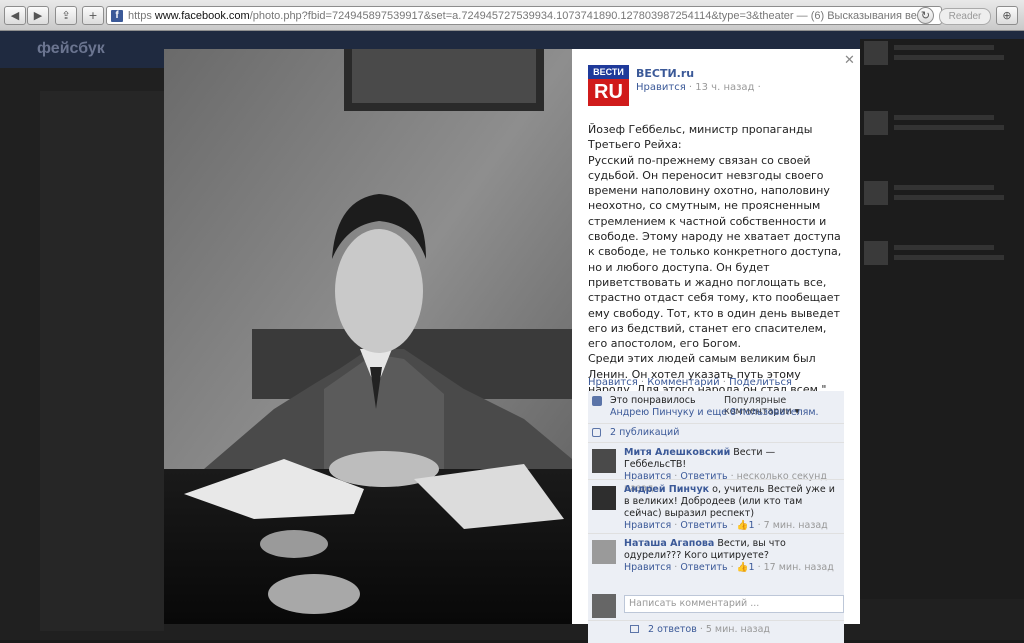 The width and height of the screenshot is (1024, 643). Describe the element at coordinates (597, 401) in the screenshot. I see `thumbs-up-icon` at that location.